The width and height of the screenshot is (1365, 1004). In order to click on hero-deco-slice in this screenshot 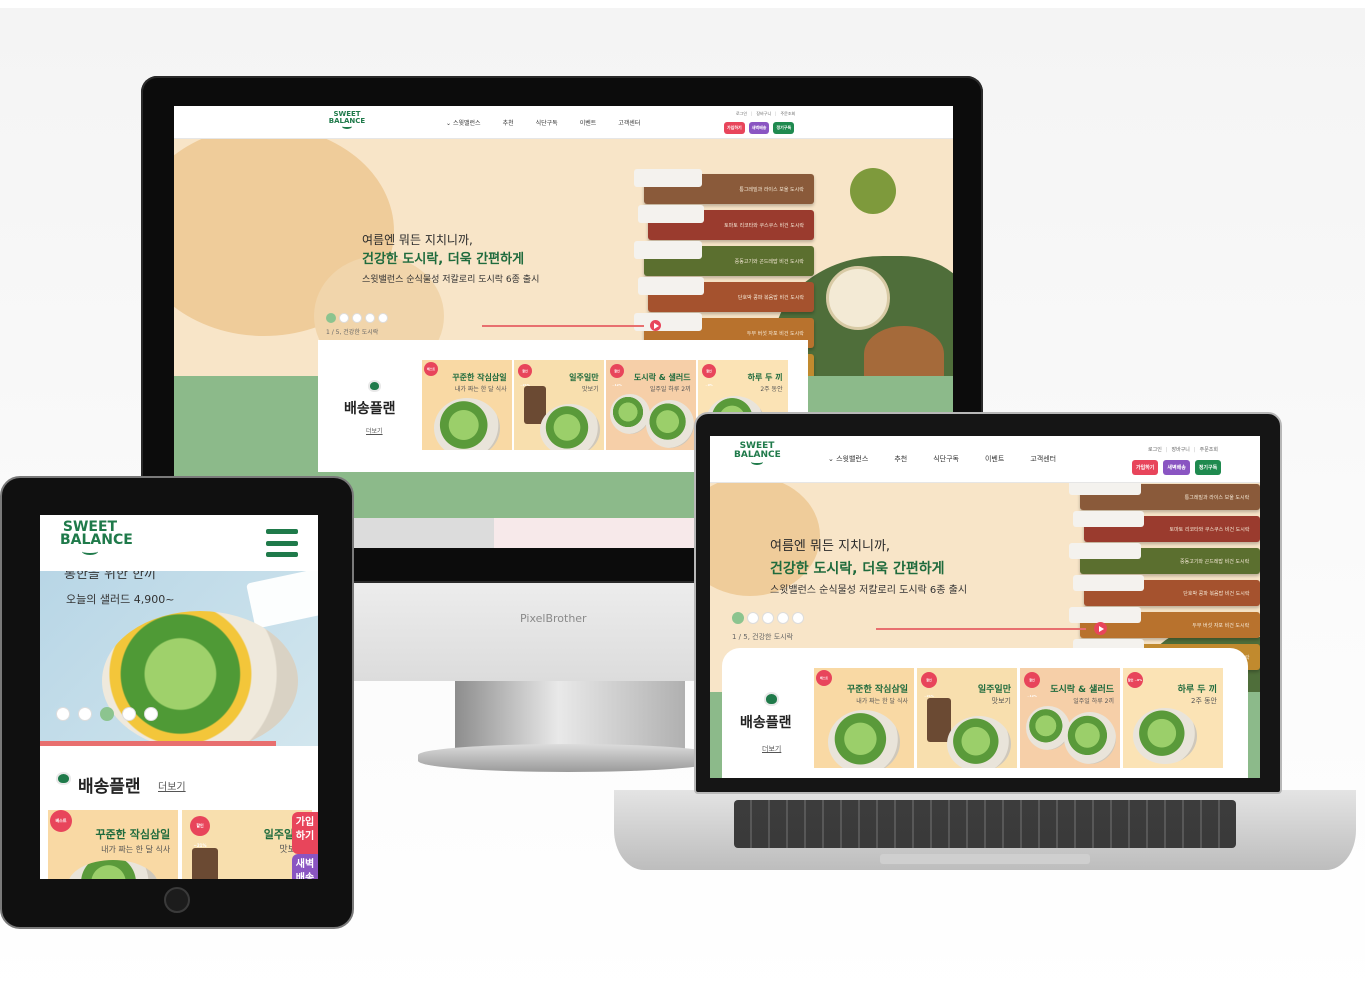, I will do `click(858, 298)`.